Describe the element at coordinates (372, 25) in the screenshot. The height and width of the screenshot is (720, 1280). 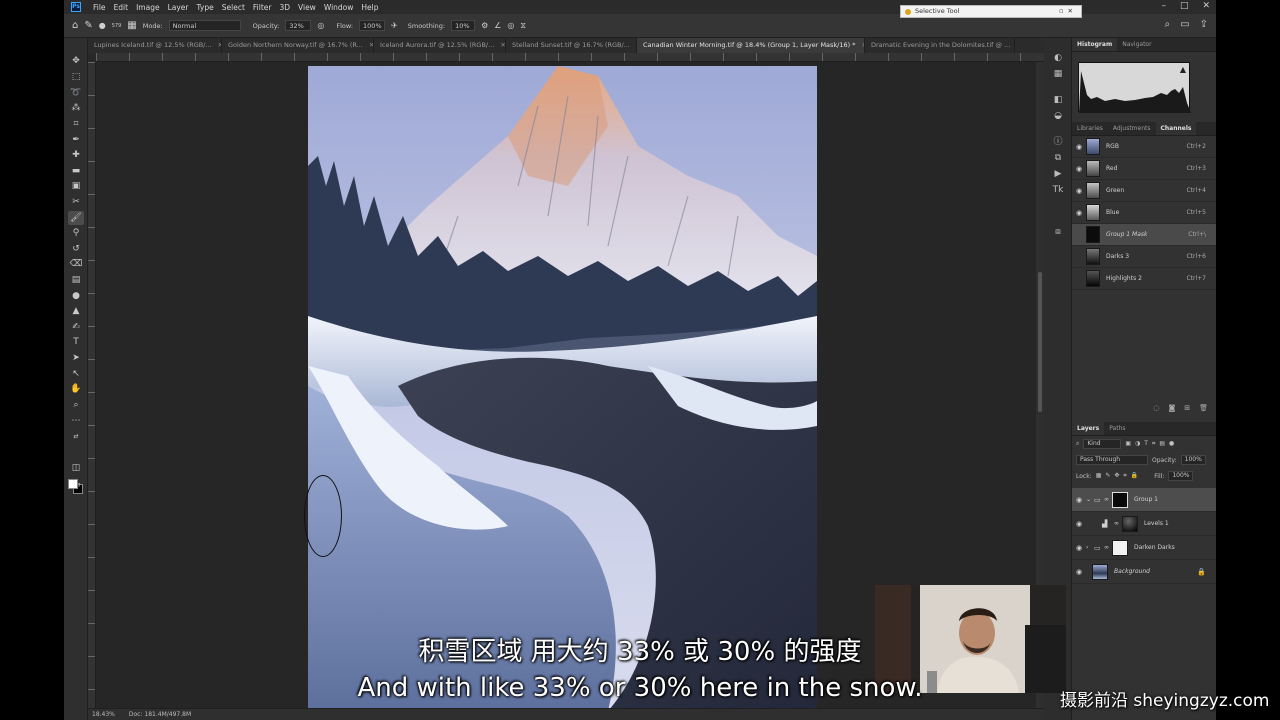
I see `flow-field: 100%` at that location.